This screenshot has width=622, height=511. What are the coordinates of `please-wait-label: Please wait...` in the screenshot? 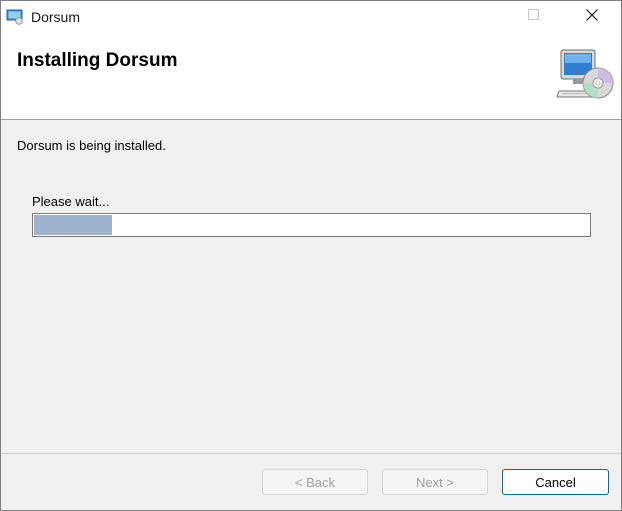 It's located at (71, 201).